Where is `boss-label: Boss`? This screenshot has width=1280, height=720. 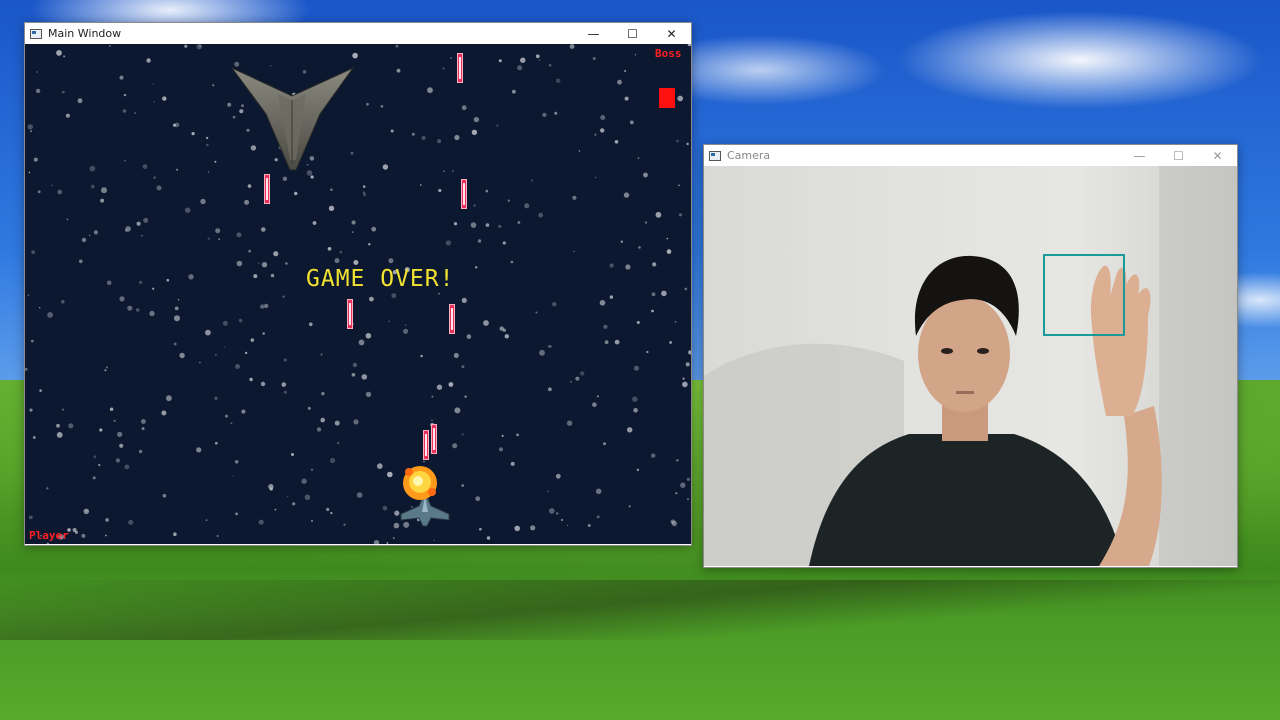
boss-label: Boss is located at coordinates (668, 53).